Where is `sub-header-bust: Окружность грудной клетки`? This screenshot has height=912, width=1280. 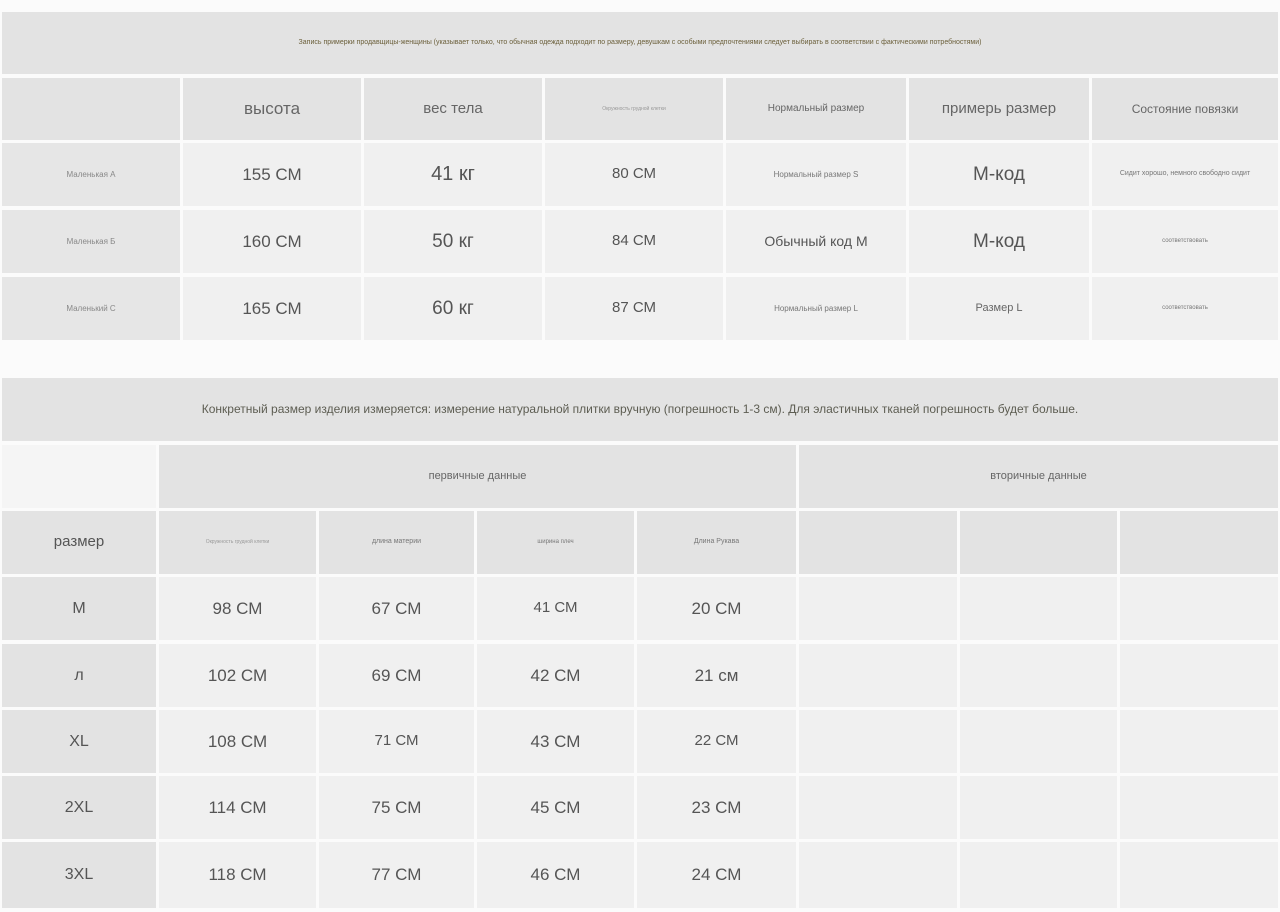
sub-header-bust: Окружность грудной клетки is located at coordinates (237, 542).